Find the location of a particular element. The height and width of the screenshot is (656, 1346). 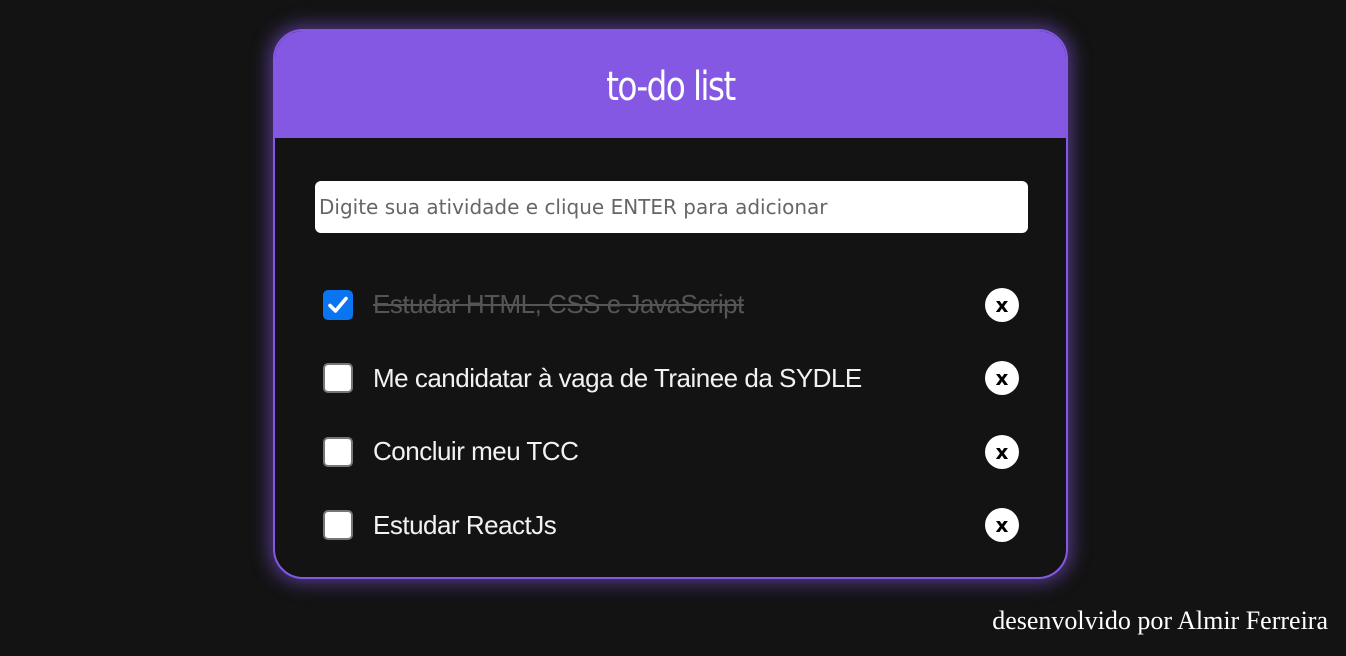

footer-credit: desenvolvido por Almir Ferreira is located at coordinates (1160, 620).